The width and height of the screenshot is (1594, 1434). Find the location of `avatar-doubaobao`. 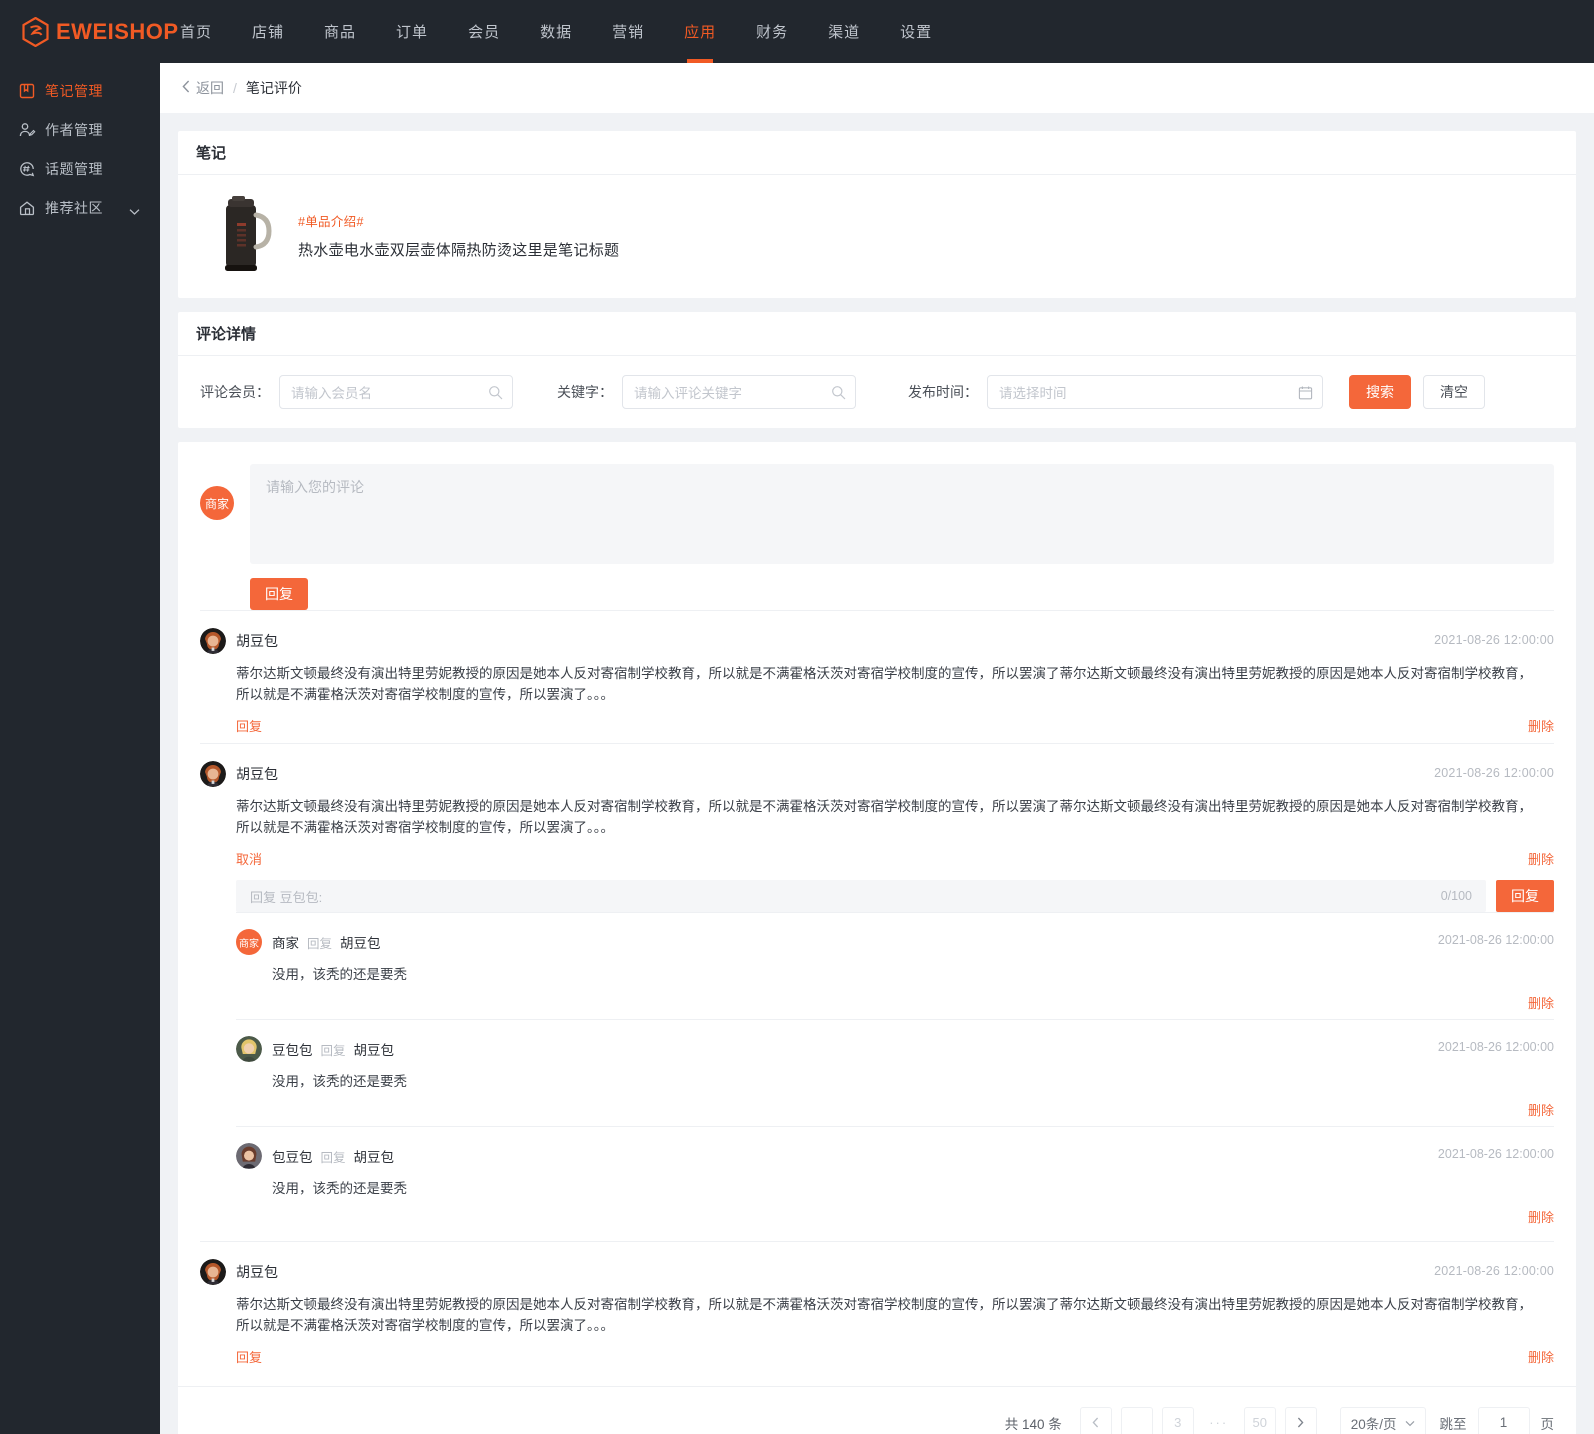

avatar-doubaobao is located at coordinates (249, 1049).